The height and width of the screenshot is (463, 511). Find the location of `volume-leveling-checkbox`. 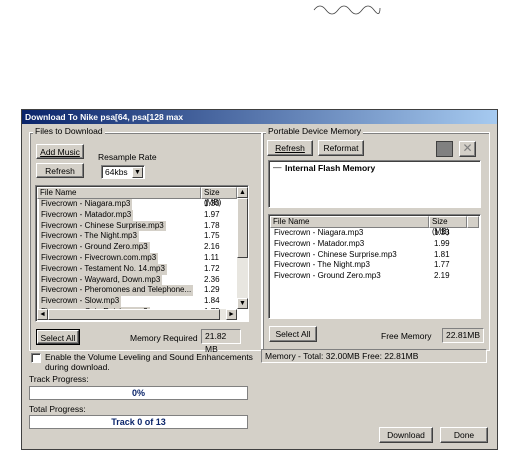

volume-leveling-checkbox is located at coordinates (36, 358).